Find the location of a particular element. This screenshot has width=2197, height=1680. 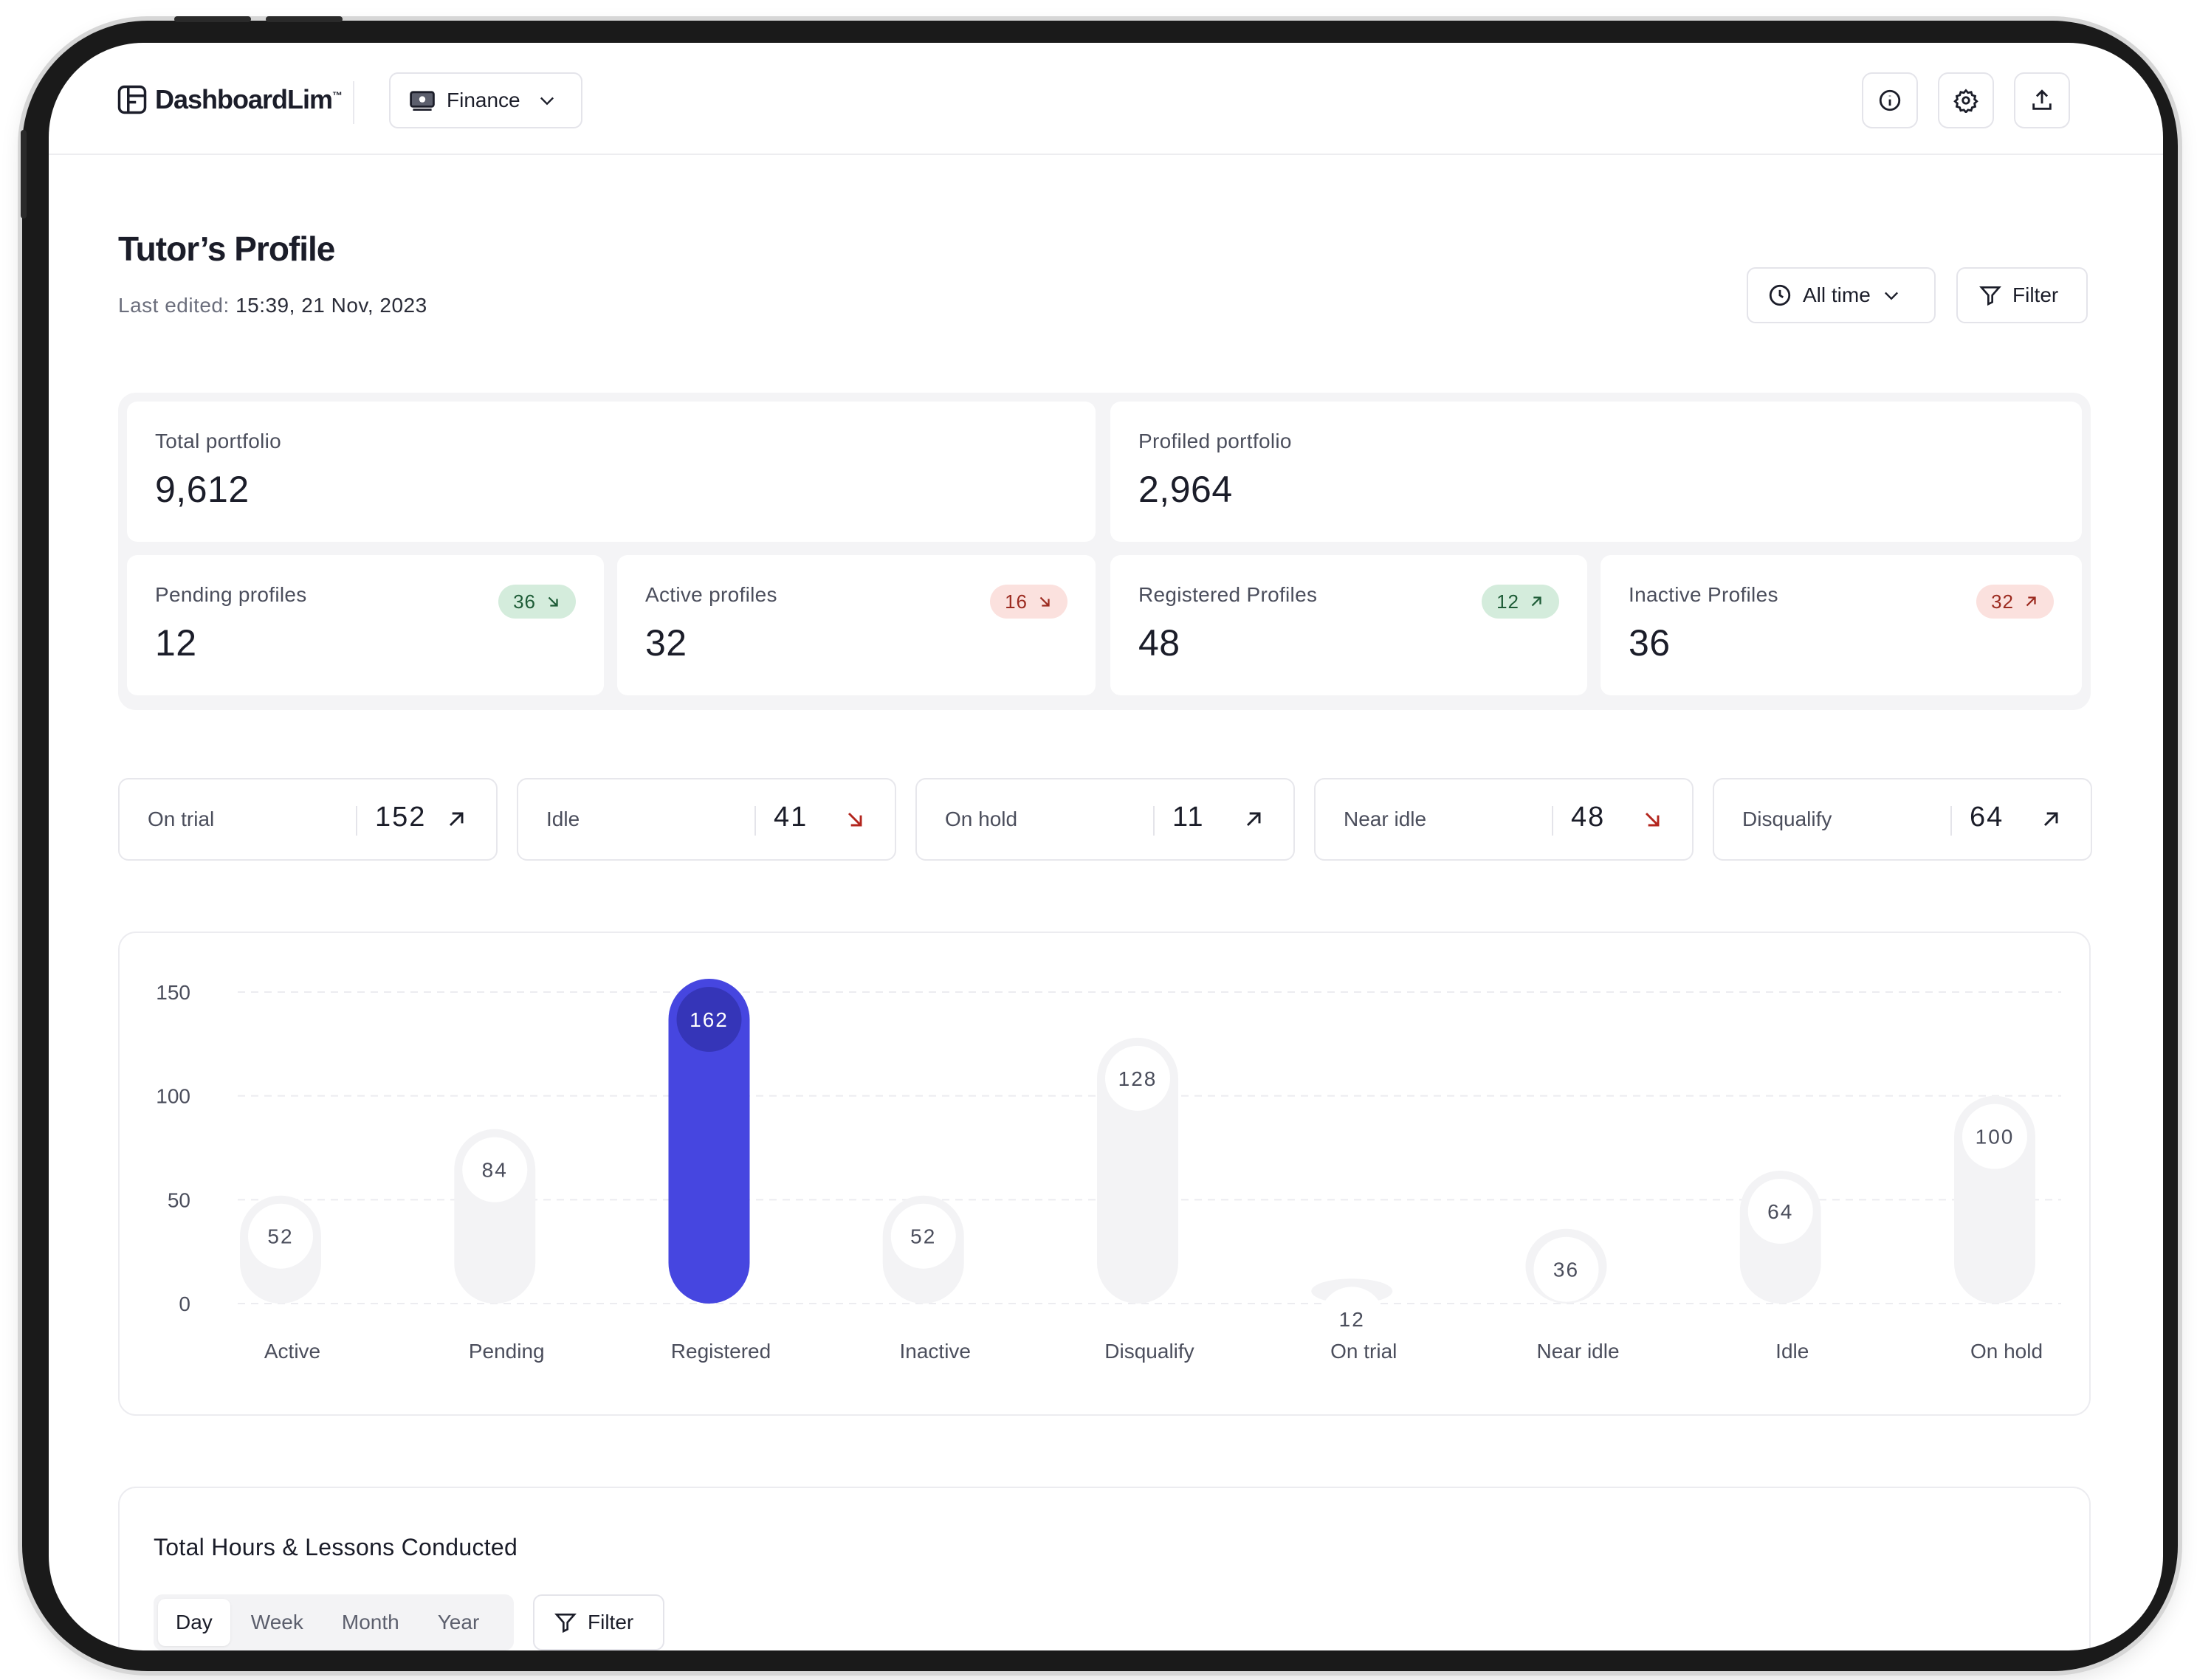

x-tick-label: Disqualify is located at coordinates (1149, 1351).